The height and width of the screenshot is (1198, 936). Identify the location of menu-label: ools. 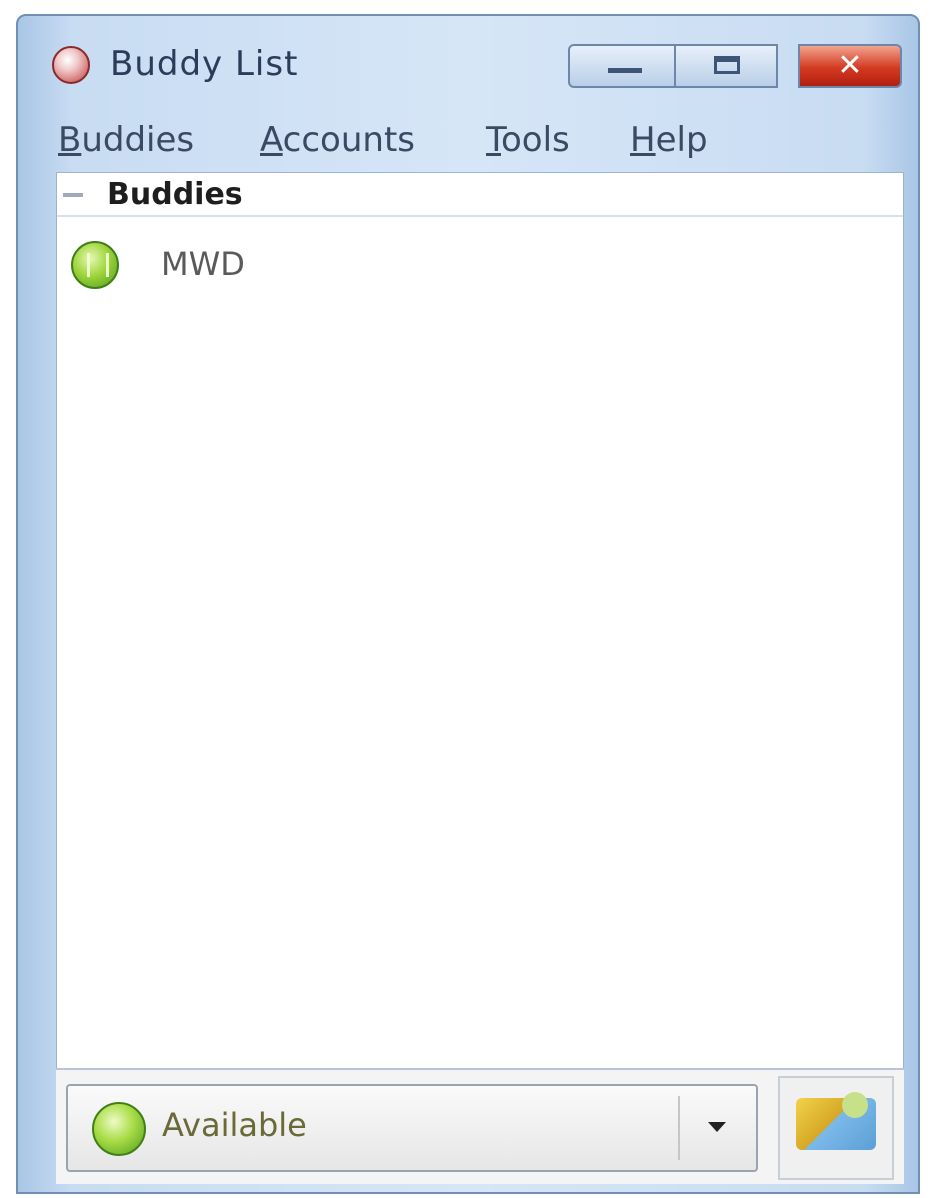
(535, 140).